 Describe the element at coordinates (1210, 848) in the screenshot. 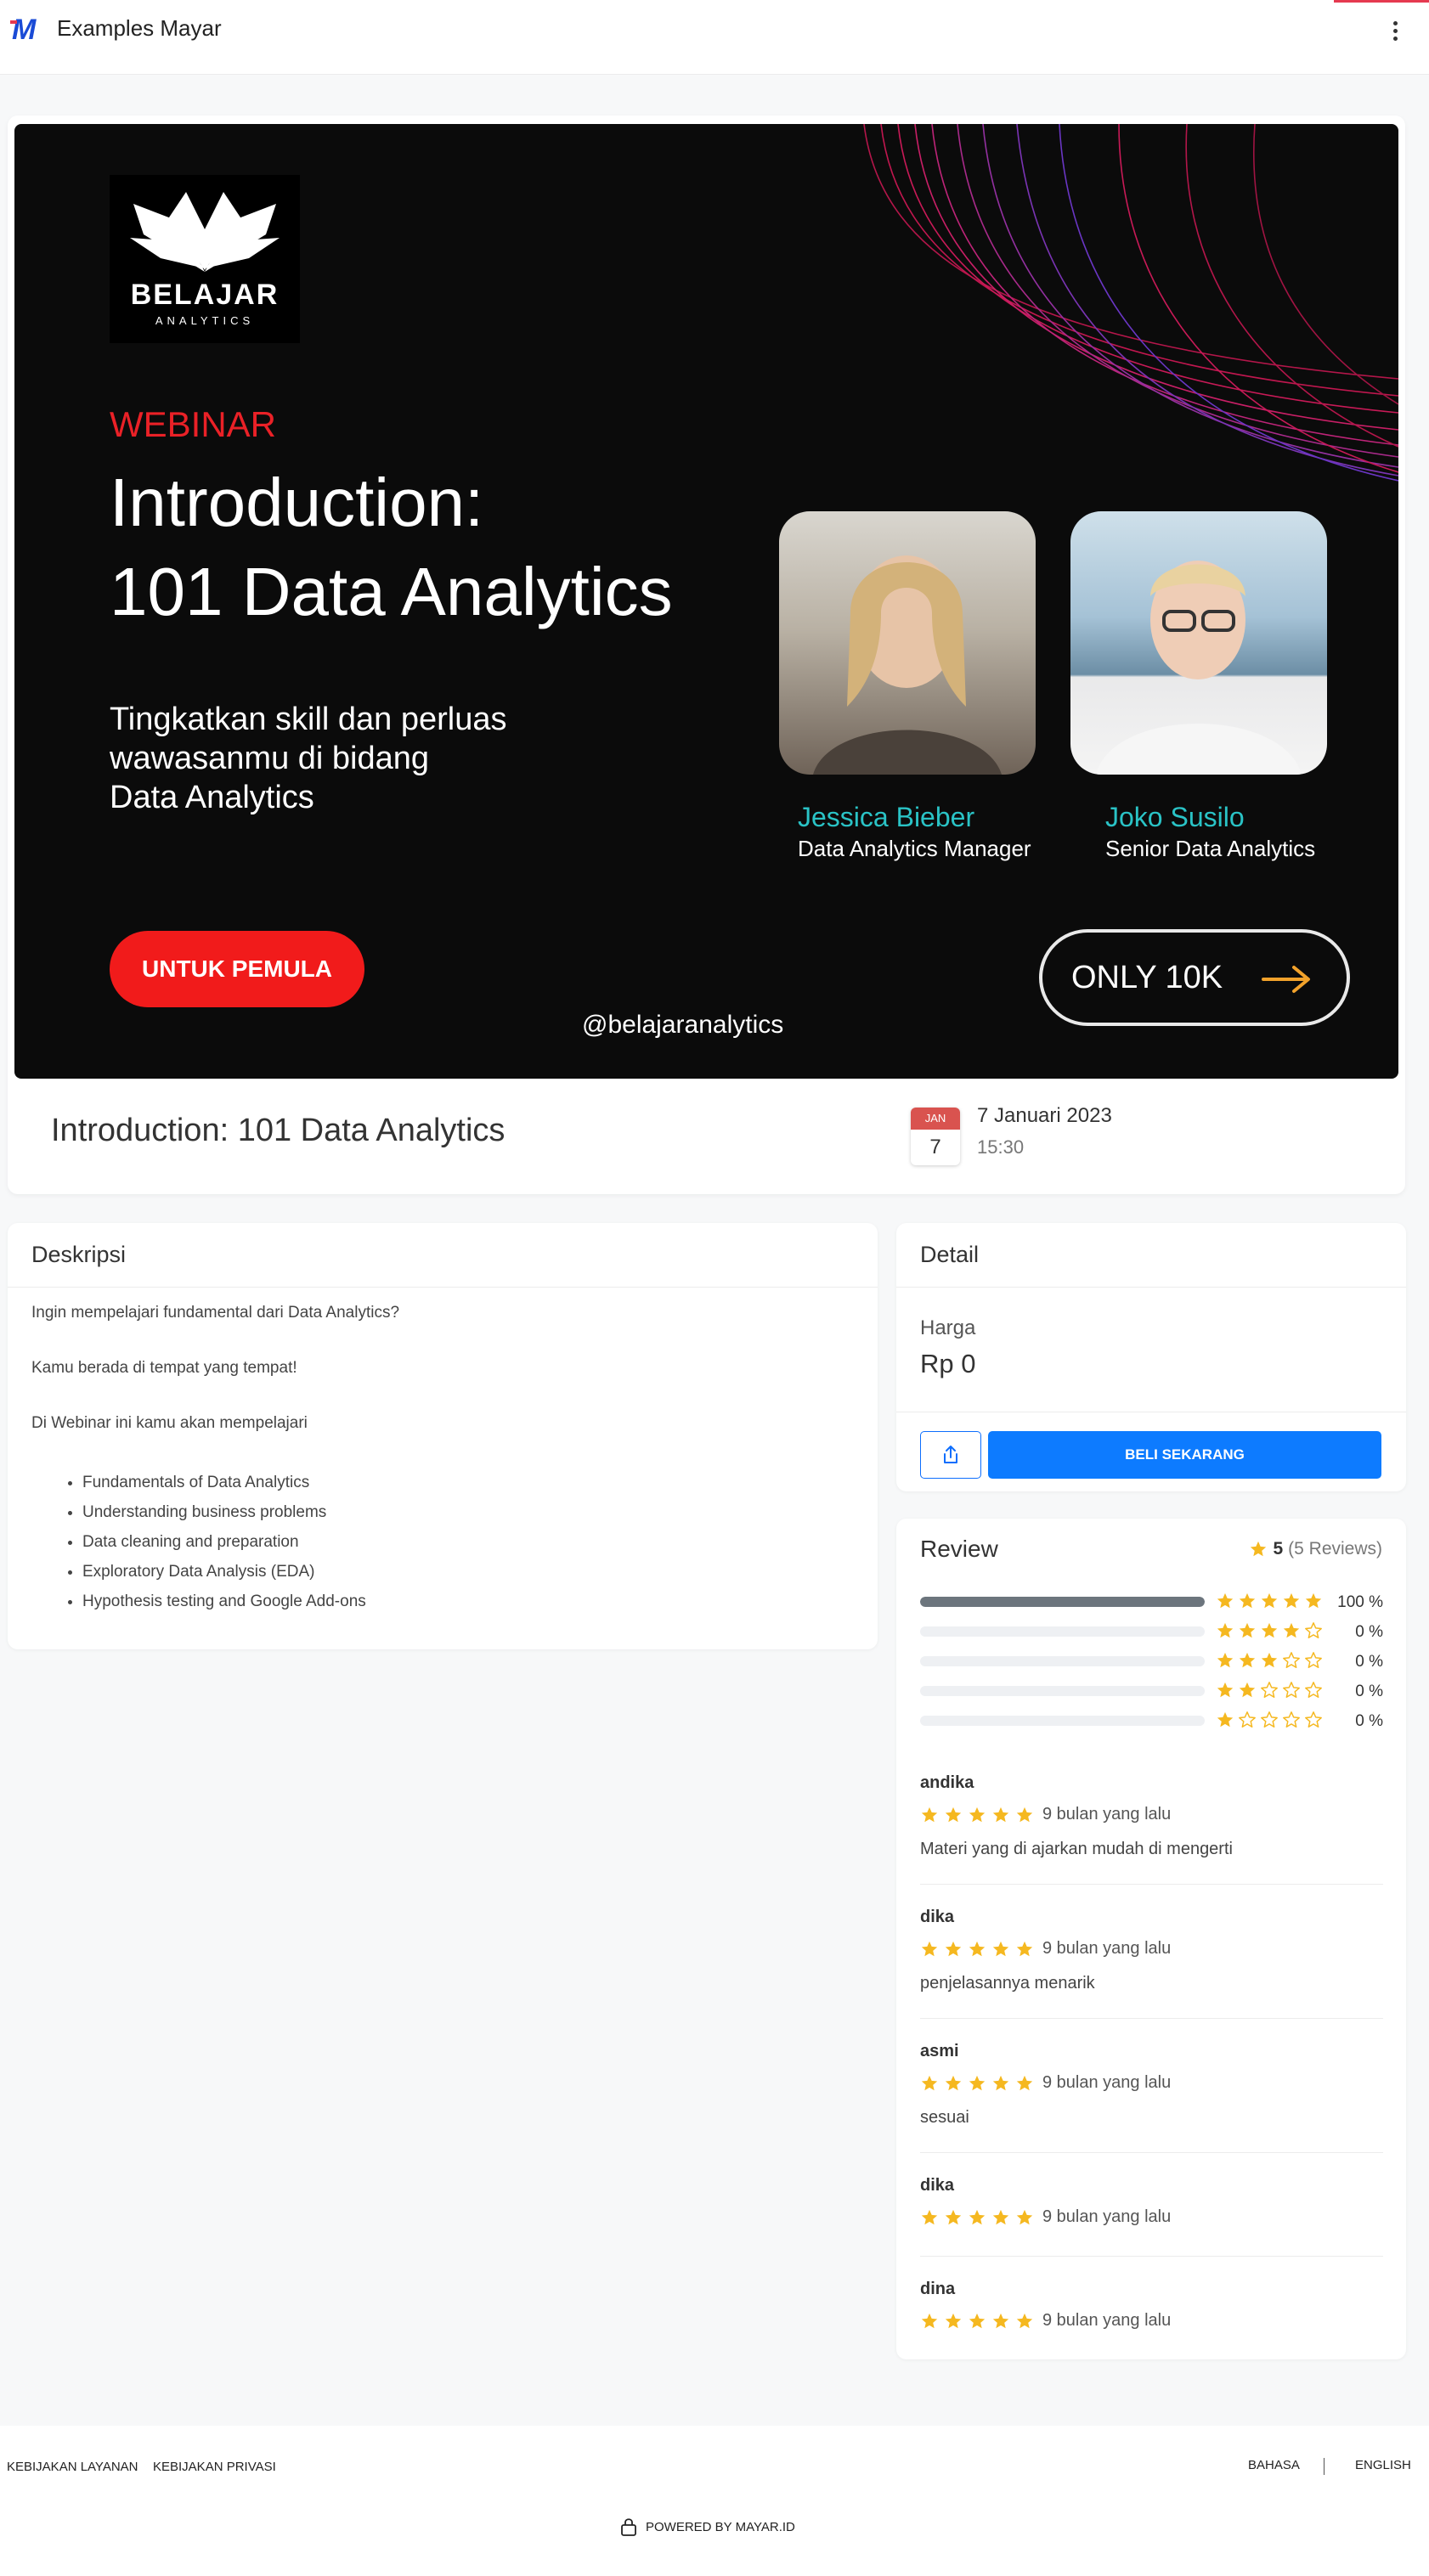

I see `speaker-2-role: Senior Data Analytics` at that location.